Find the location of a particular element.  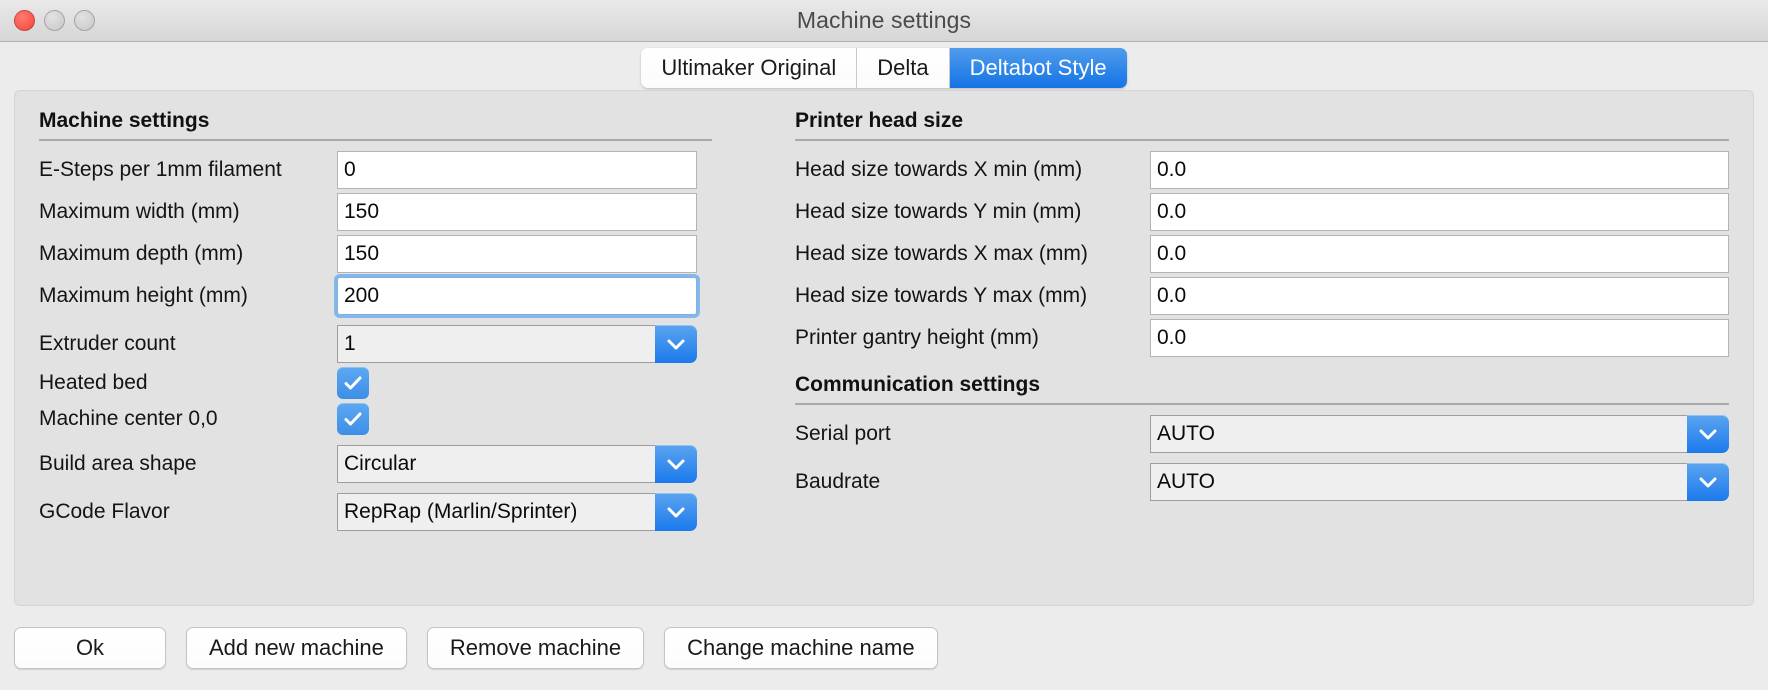

label-machine-center: Machine center 0,0 is located at coordinates (128, 418).